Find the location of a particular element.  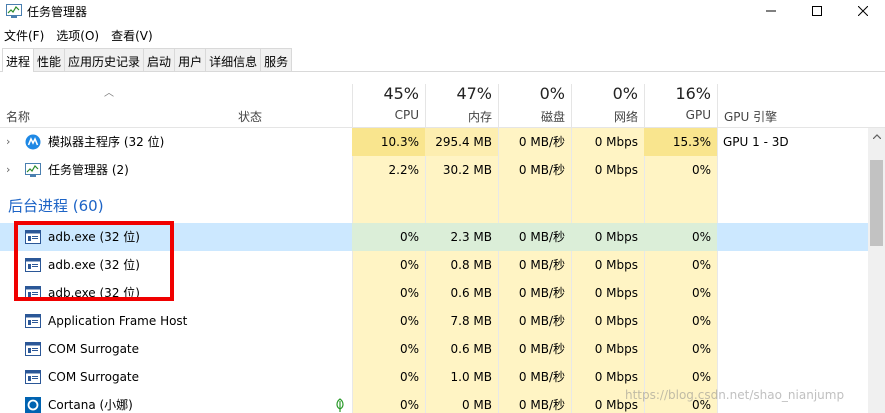

gpu-label: GPU is located at coordinates (698, 115).